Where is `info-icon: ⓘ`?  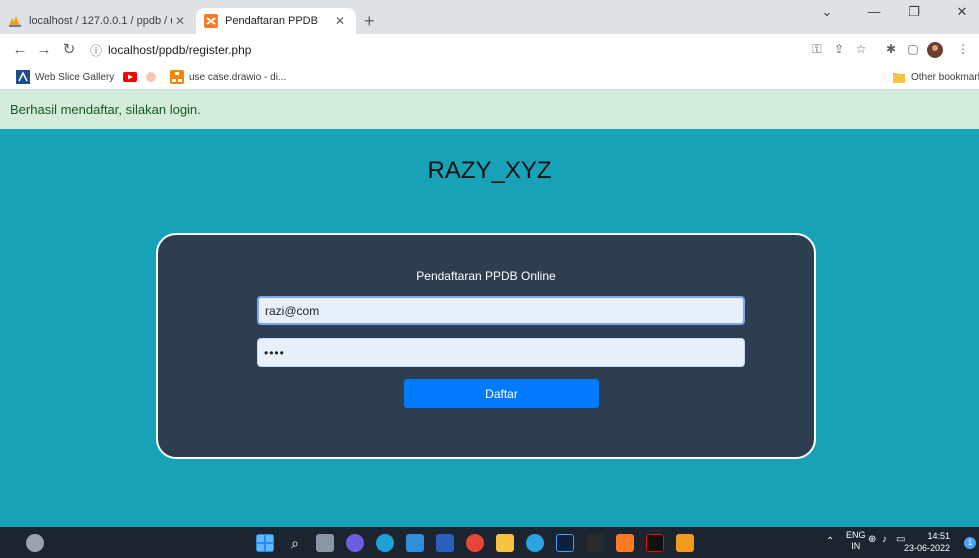
info-icon: ⓘ is located at coordinates (96, 50).